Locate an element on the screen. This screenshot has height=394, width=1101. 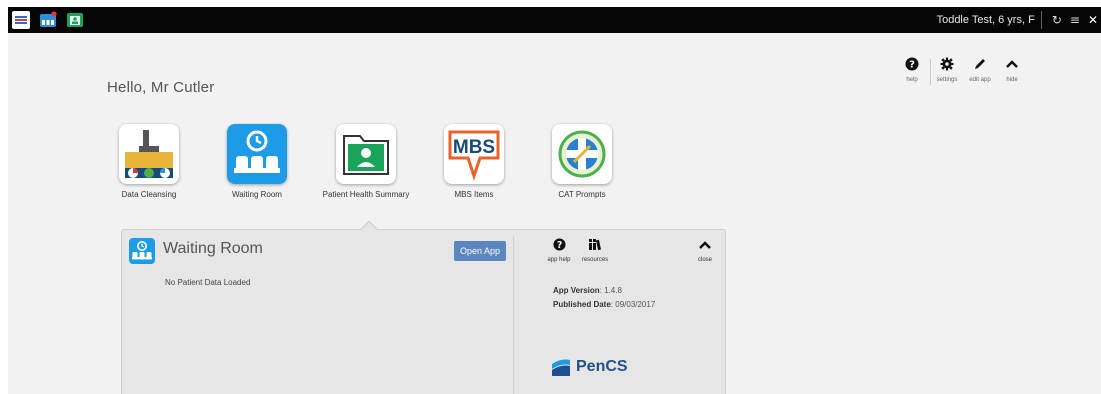
version-label: App Version is located at coordinates (576, 290).